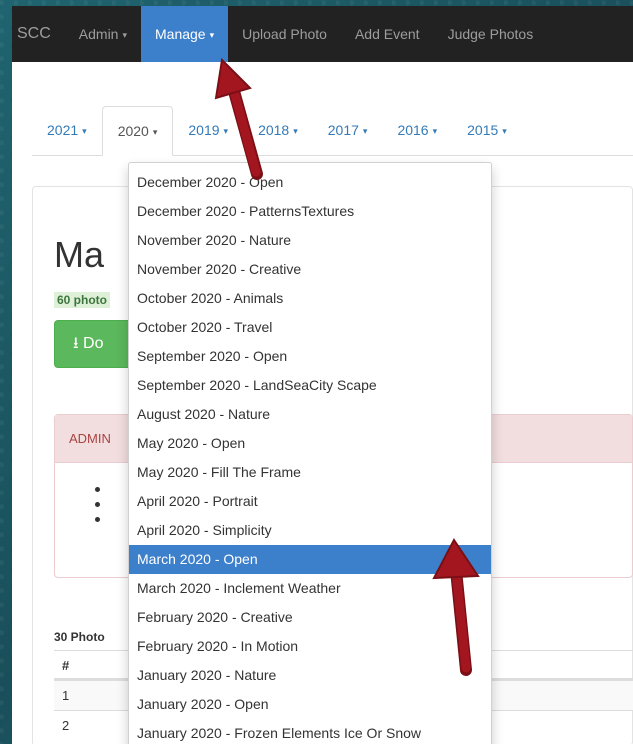  I want to click on page-title: Ma, so click(79, 254).